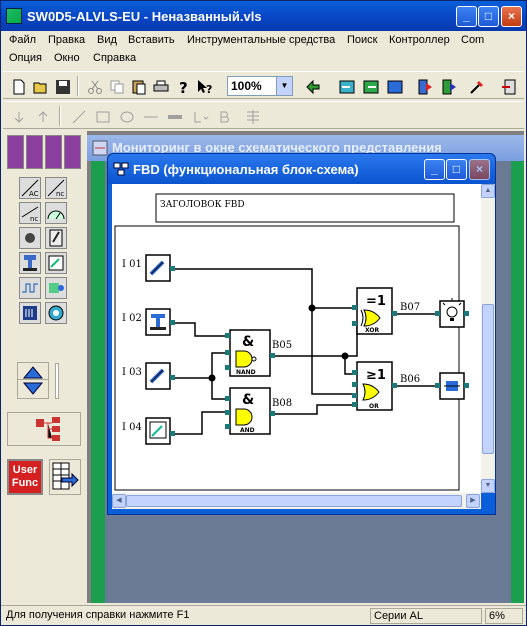  I want to click on drawing-toolbar, so click(263, 115).